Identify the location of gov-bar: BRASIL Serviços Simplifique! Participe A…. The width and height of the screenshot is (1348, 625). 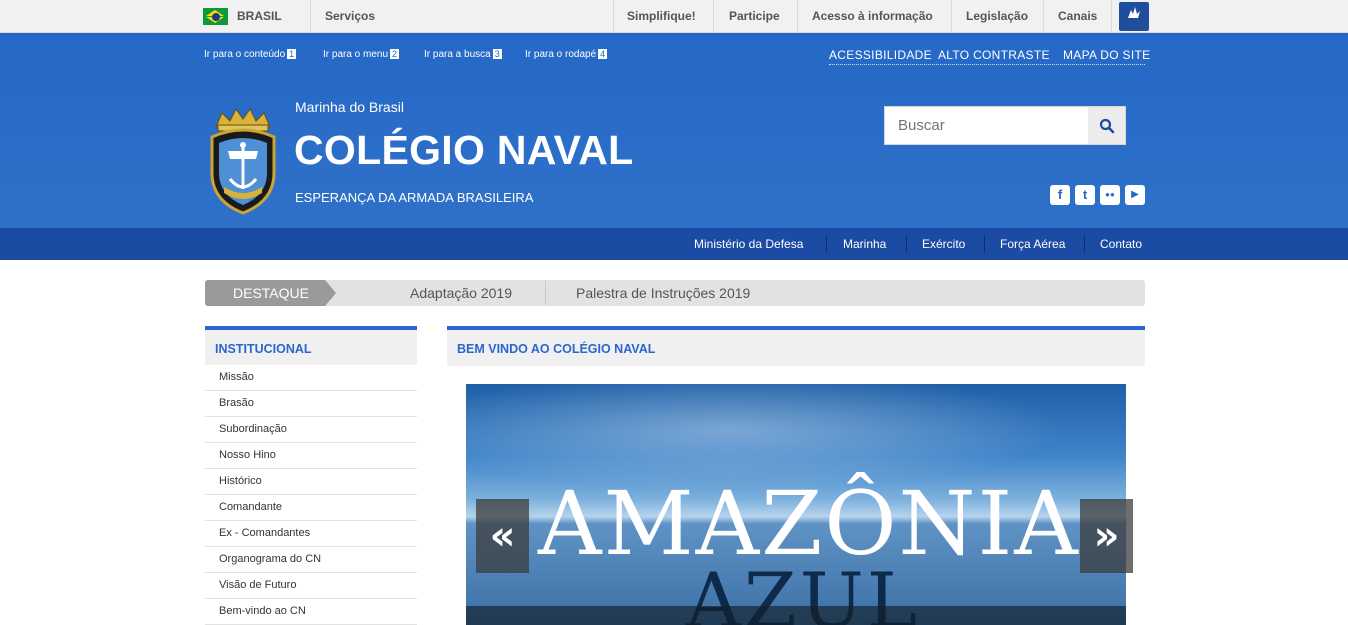
(674, 16).